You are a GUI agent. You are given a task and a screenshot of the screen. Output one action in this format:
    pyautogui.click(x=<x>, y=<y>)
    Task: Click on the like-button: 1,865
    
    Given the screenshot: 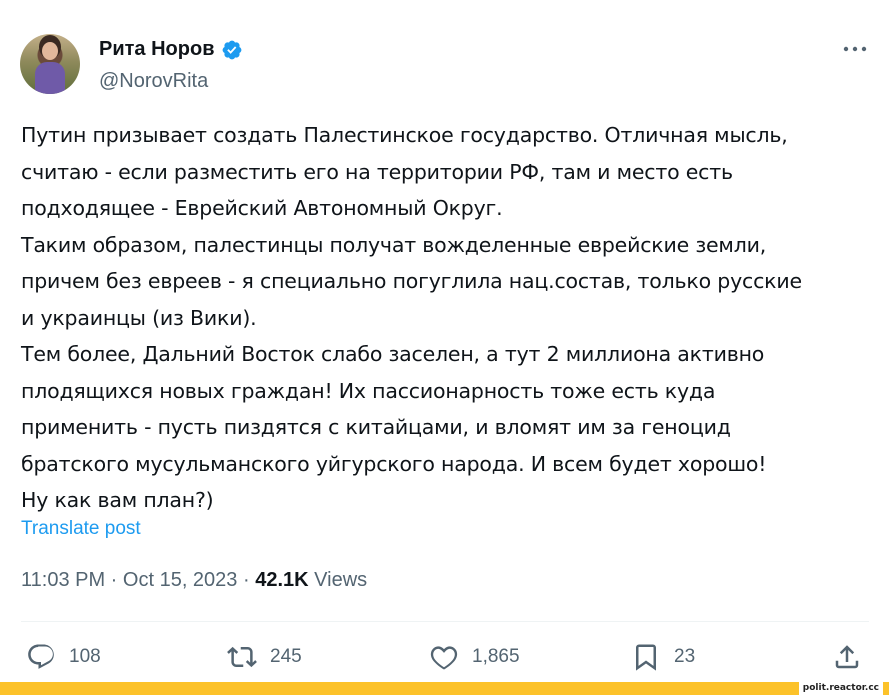 What is the action you would take?
    pyautogui.click(x=474, y=657)
    